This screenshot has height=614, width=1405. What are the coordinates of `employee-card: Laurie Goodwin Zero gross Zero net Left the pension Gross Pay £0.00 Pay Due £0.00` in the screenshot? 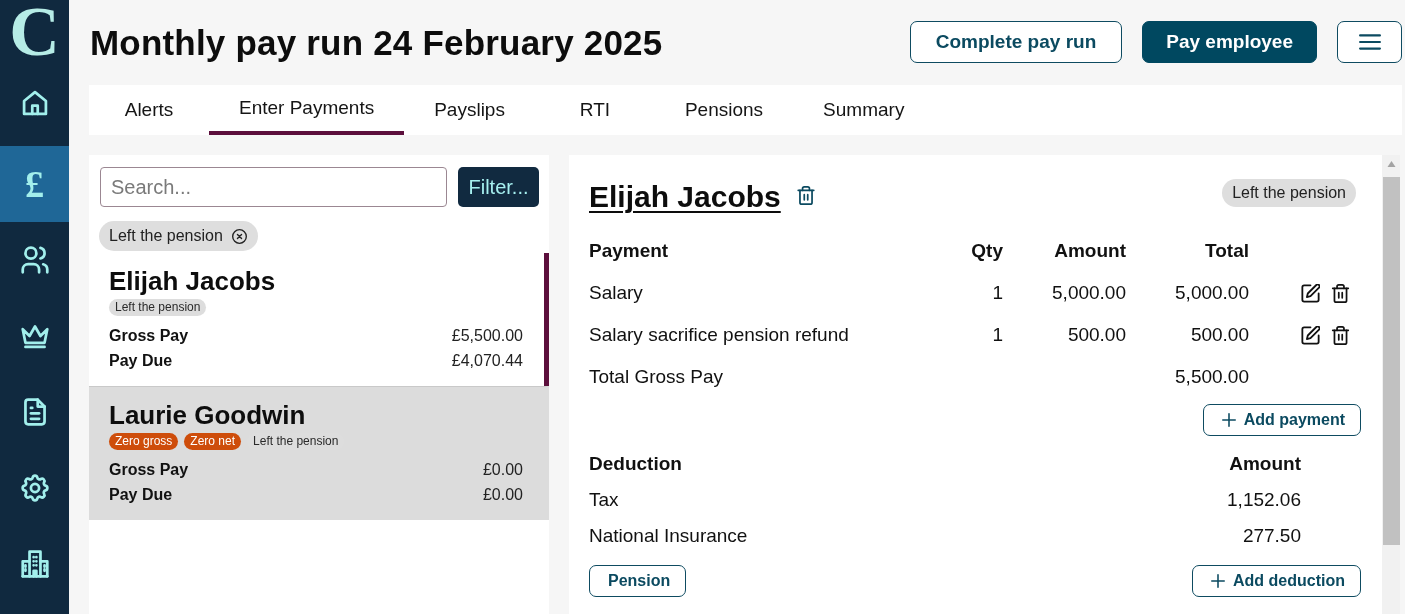 It's located at (319, 453).